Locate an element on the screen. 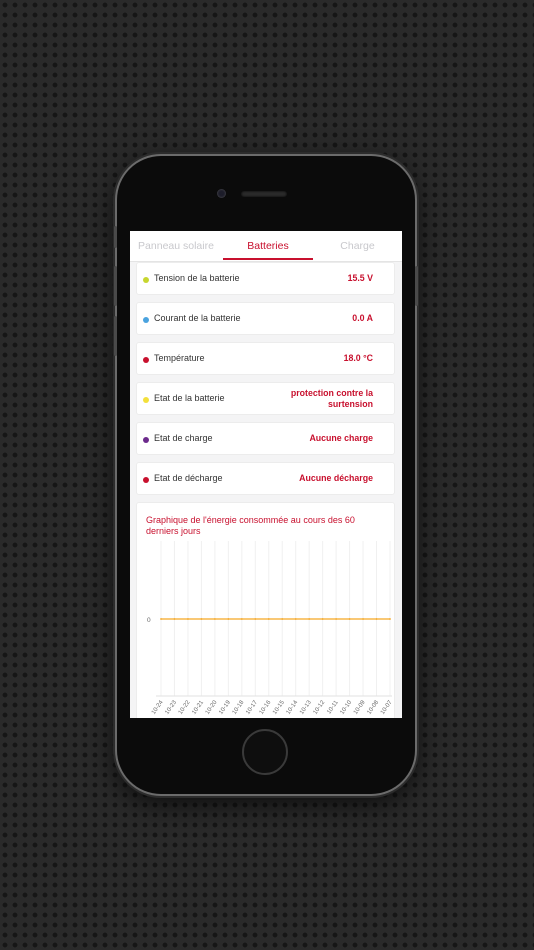  x-tick-label: 10-11 is located at coordinates (333, 707).